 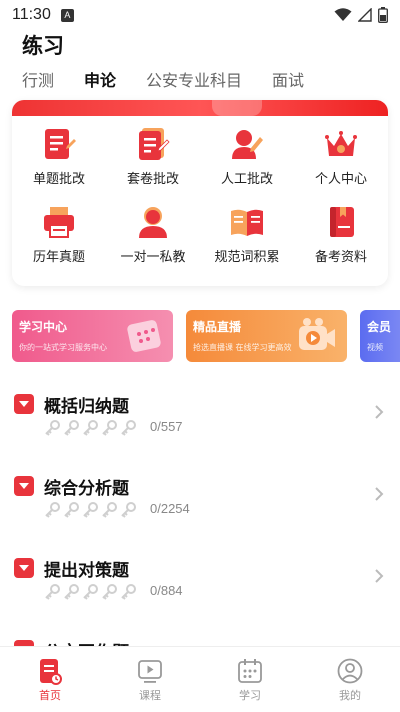 I want to click on tab-shenlun: 申论, so click(x=100, y=83).